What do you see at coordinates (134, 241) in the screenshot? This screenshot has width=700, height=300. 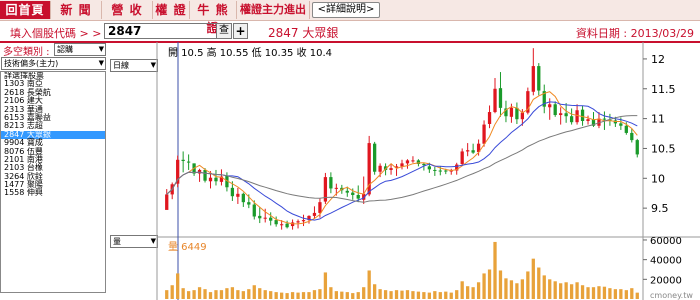 I see `indicator-select: 量 ▼` at bounding box center [134, 241].